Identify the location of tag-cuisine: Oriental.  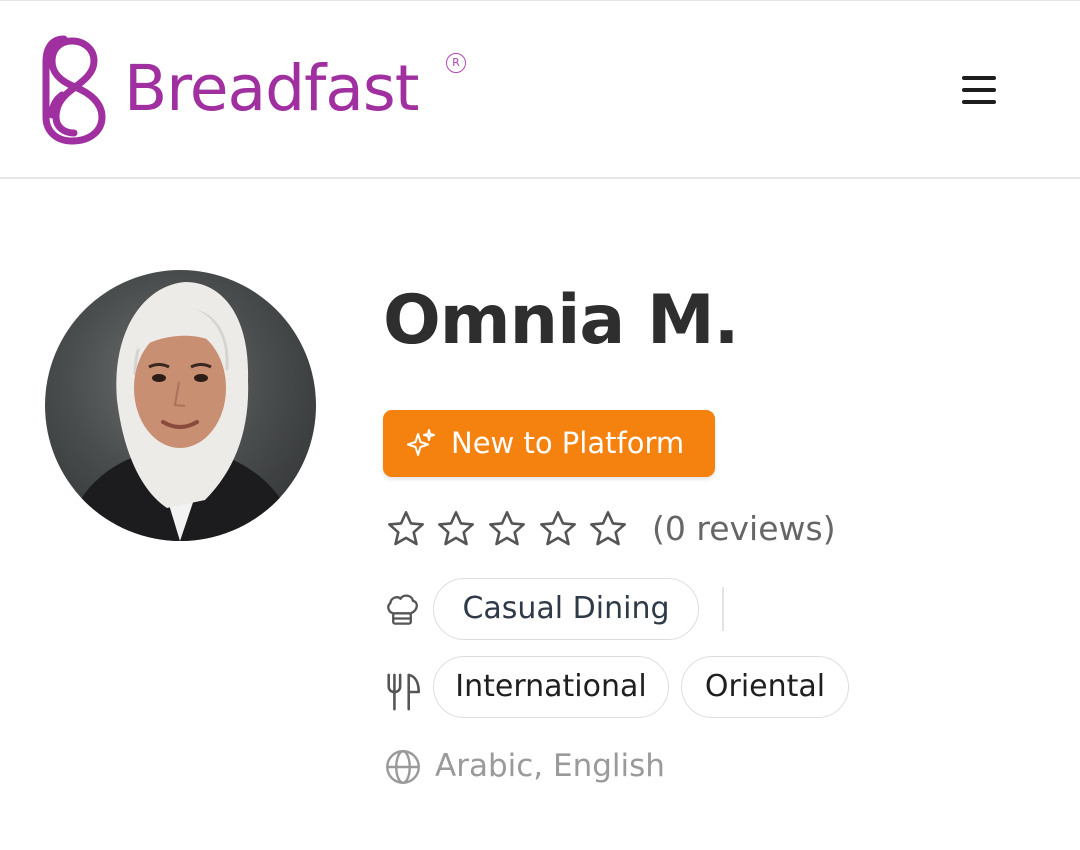
(765, 687).